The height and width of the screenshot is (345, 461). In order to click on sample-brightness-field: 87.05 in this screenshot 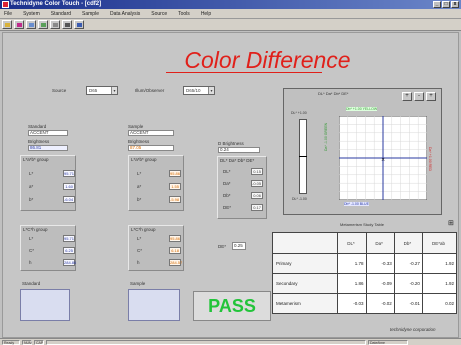, I will do `click(151, 148)`.